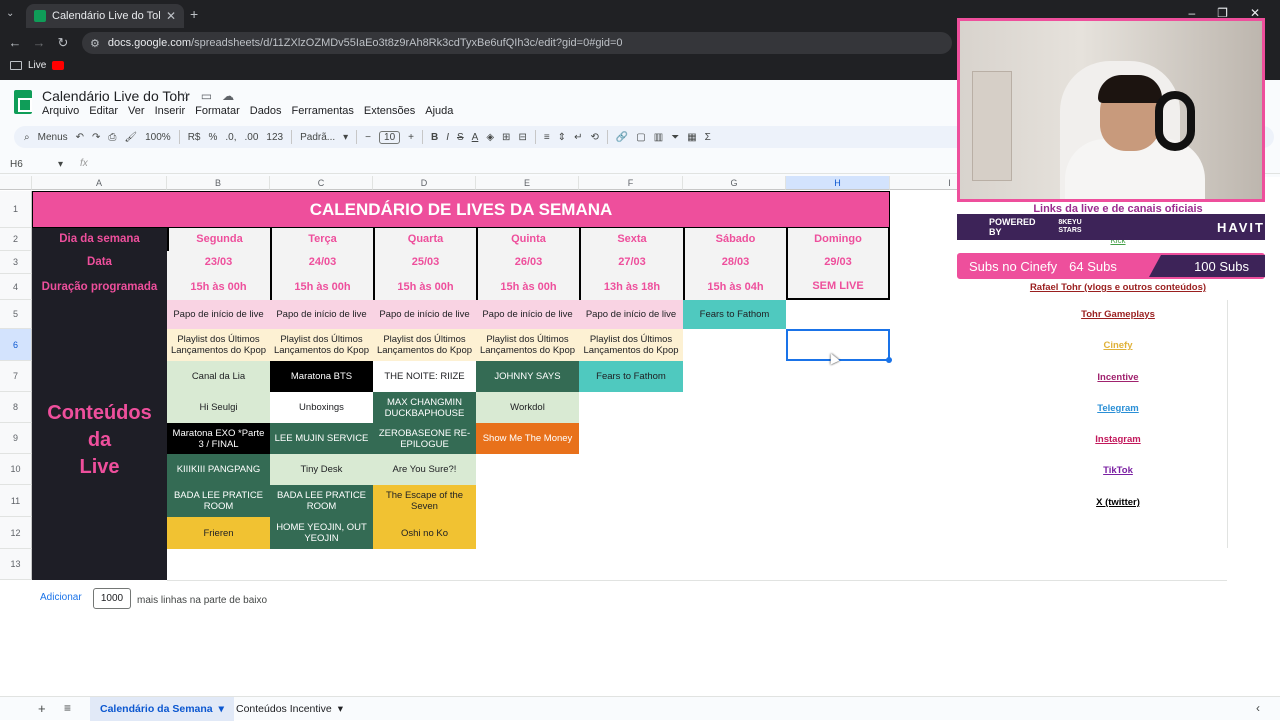 The width and height of the screenshot is (1280, 721). What do you see at coordinates (16, 209) in the screenshot?
I see `row-header: 1` at bounding box center [16, 209].